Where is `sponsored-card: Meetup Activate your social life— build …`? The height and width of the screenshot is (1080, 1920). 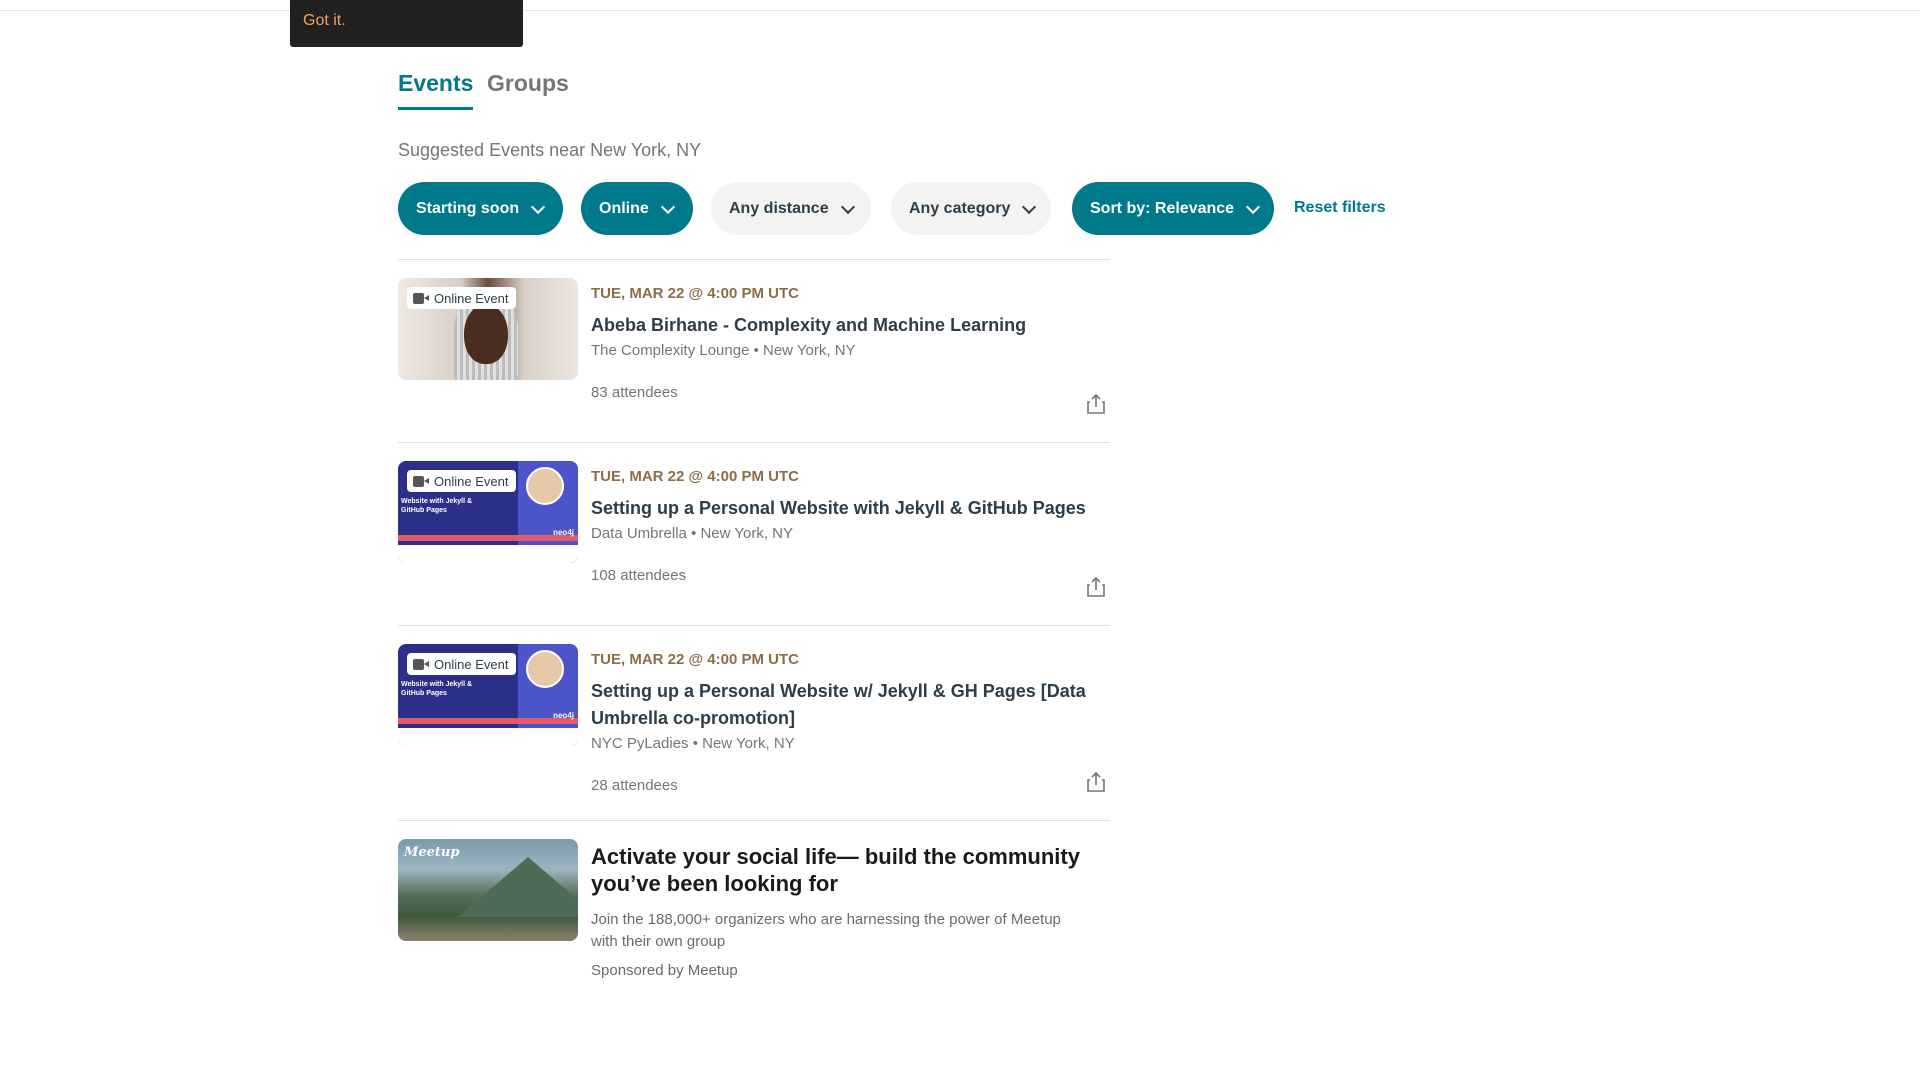 sponsored-card: Meetup Activate your social life— build … is located at coordinates (754, 906).